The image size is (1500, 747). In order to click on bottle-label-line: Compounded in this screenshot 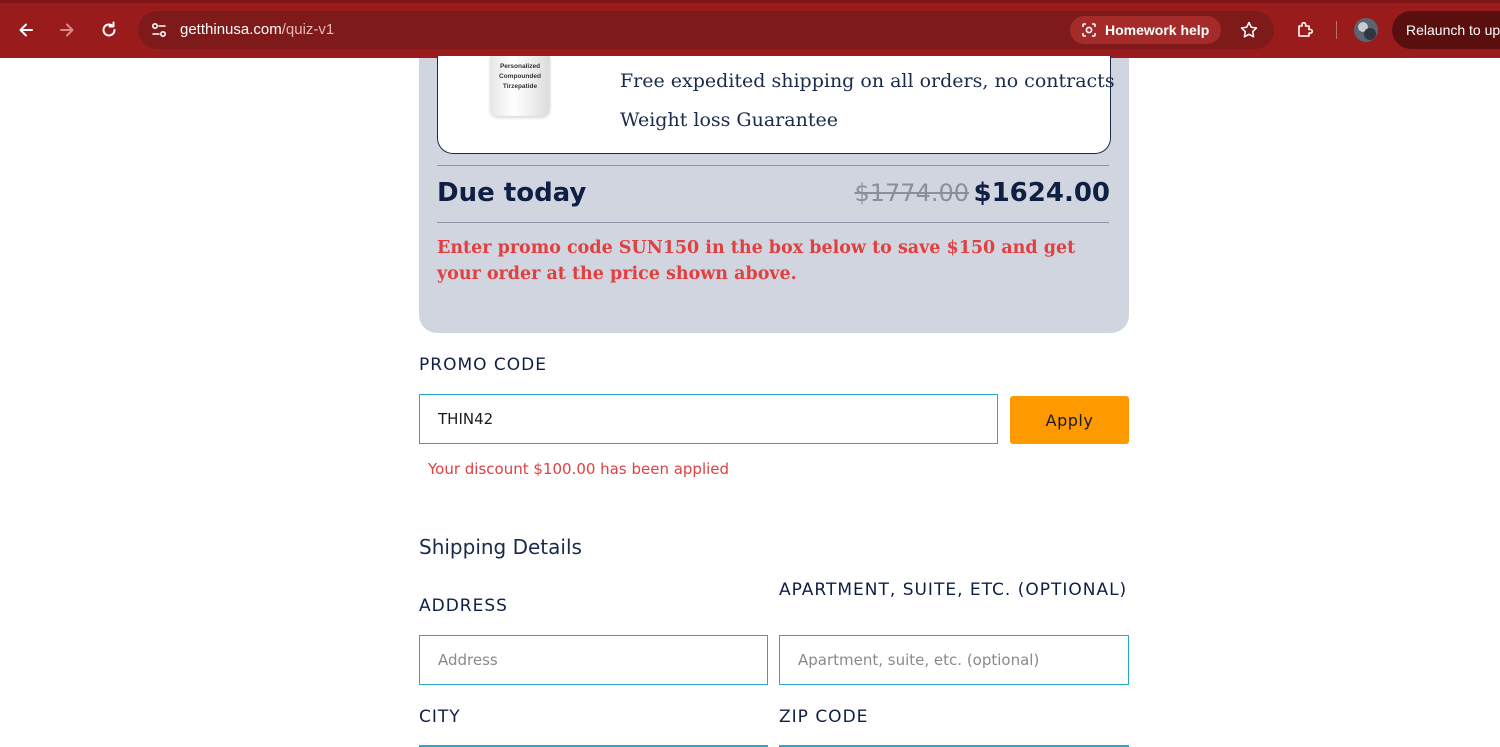, I will do `click(520, 76)`.